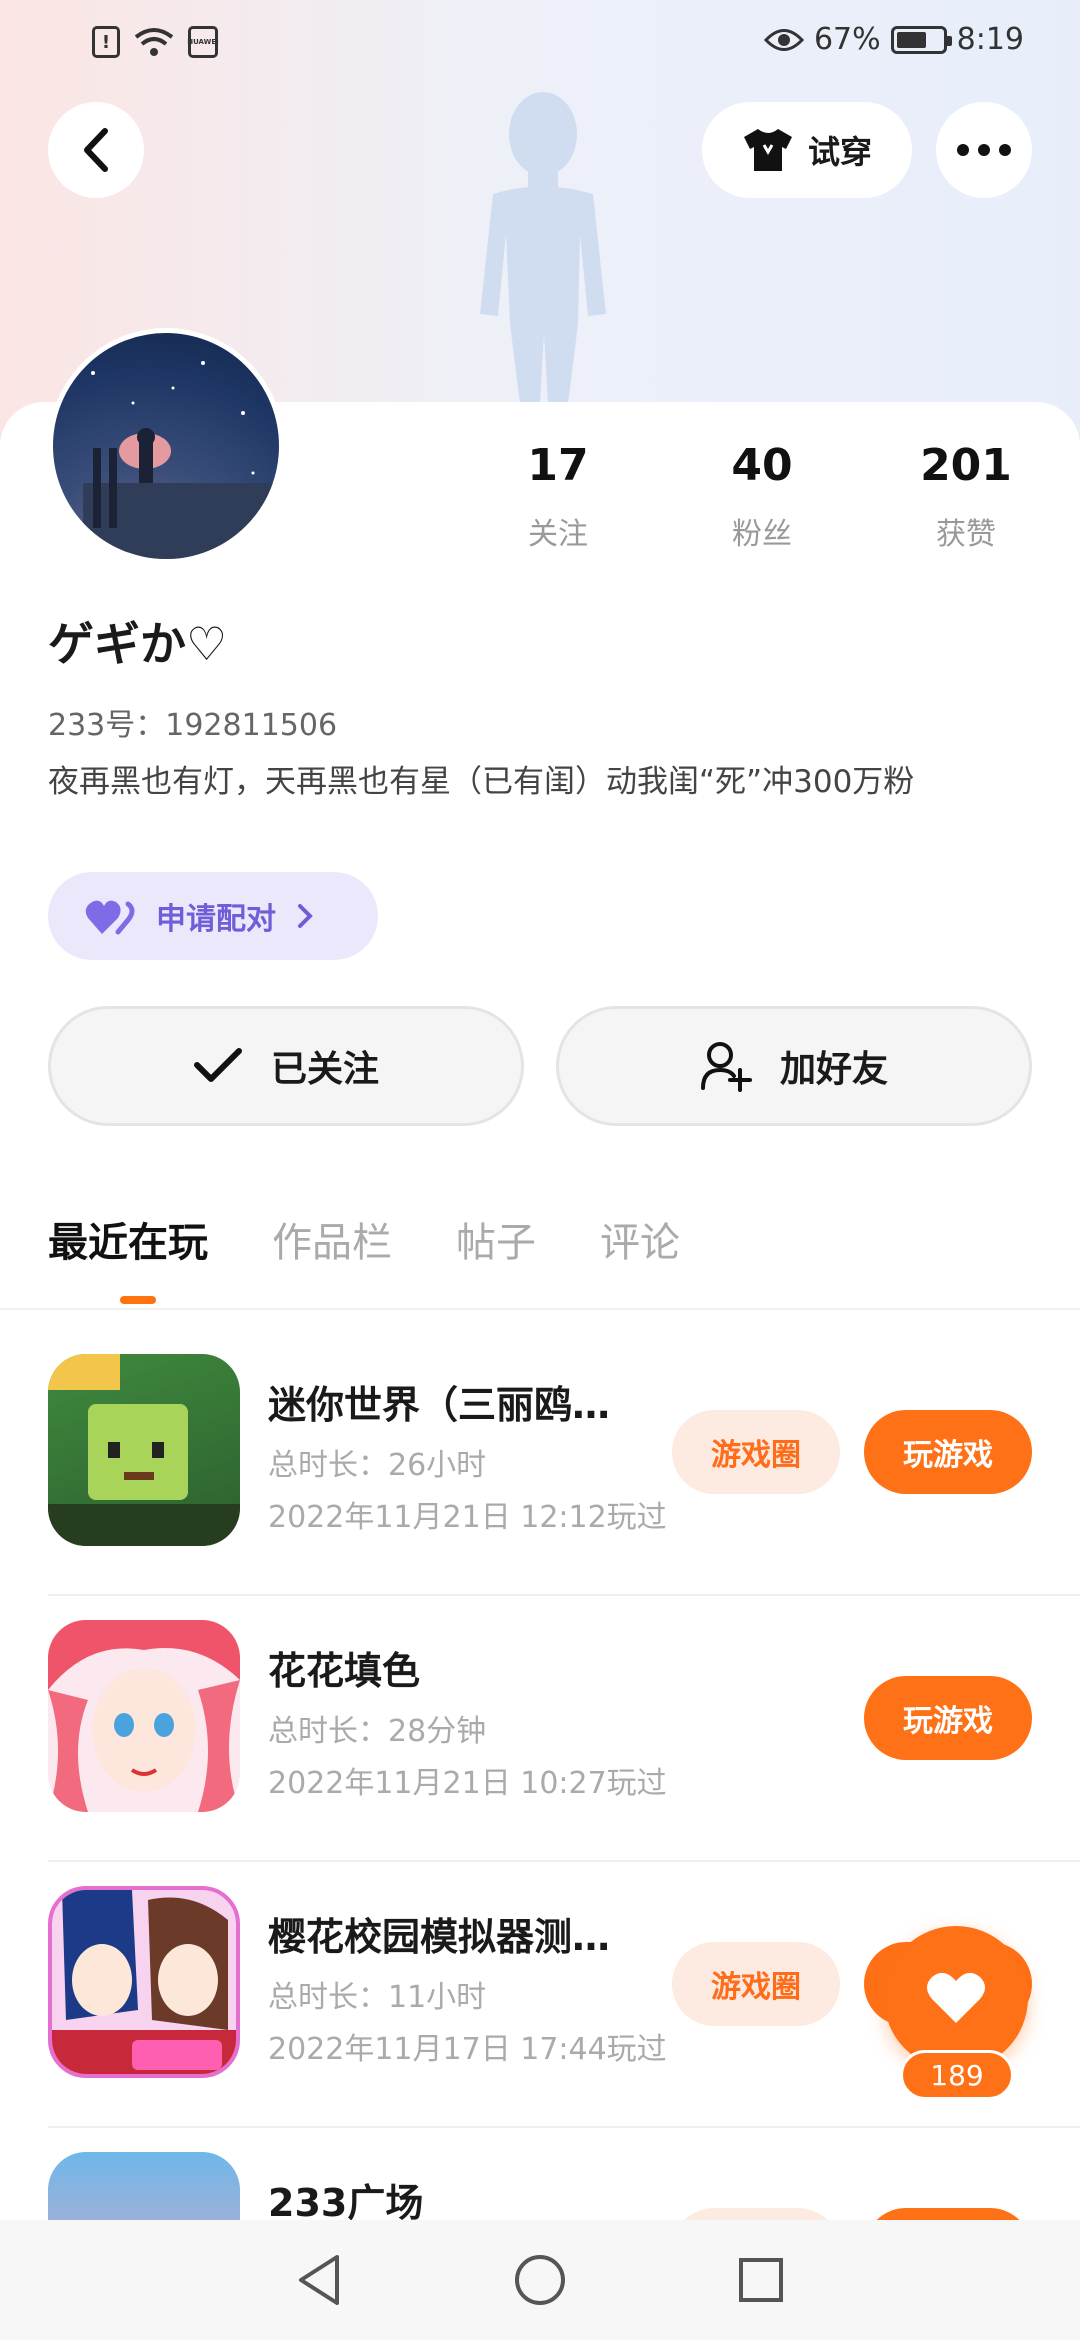  I want to click on try-on-label: 试穿, so click(839, 152).